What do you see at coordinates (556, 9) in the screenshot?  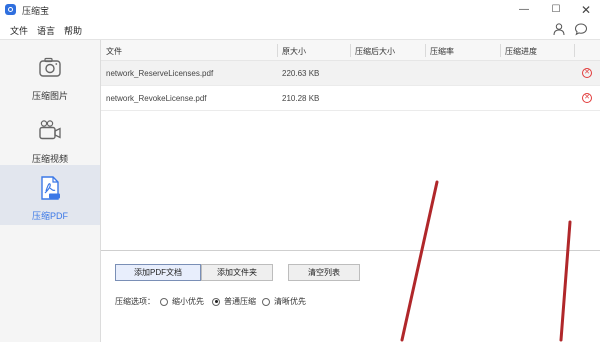 I see `maximize-button: ☐` at bounding box center [556, 9].